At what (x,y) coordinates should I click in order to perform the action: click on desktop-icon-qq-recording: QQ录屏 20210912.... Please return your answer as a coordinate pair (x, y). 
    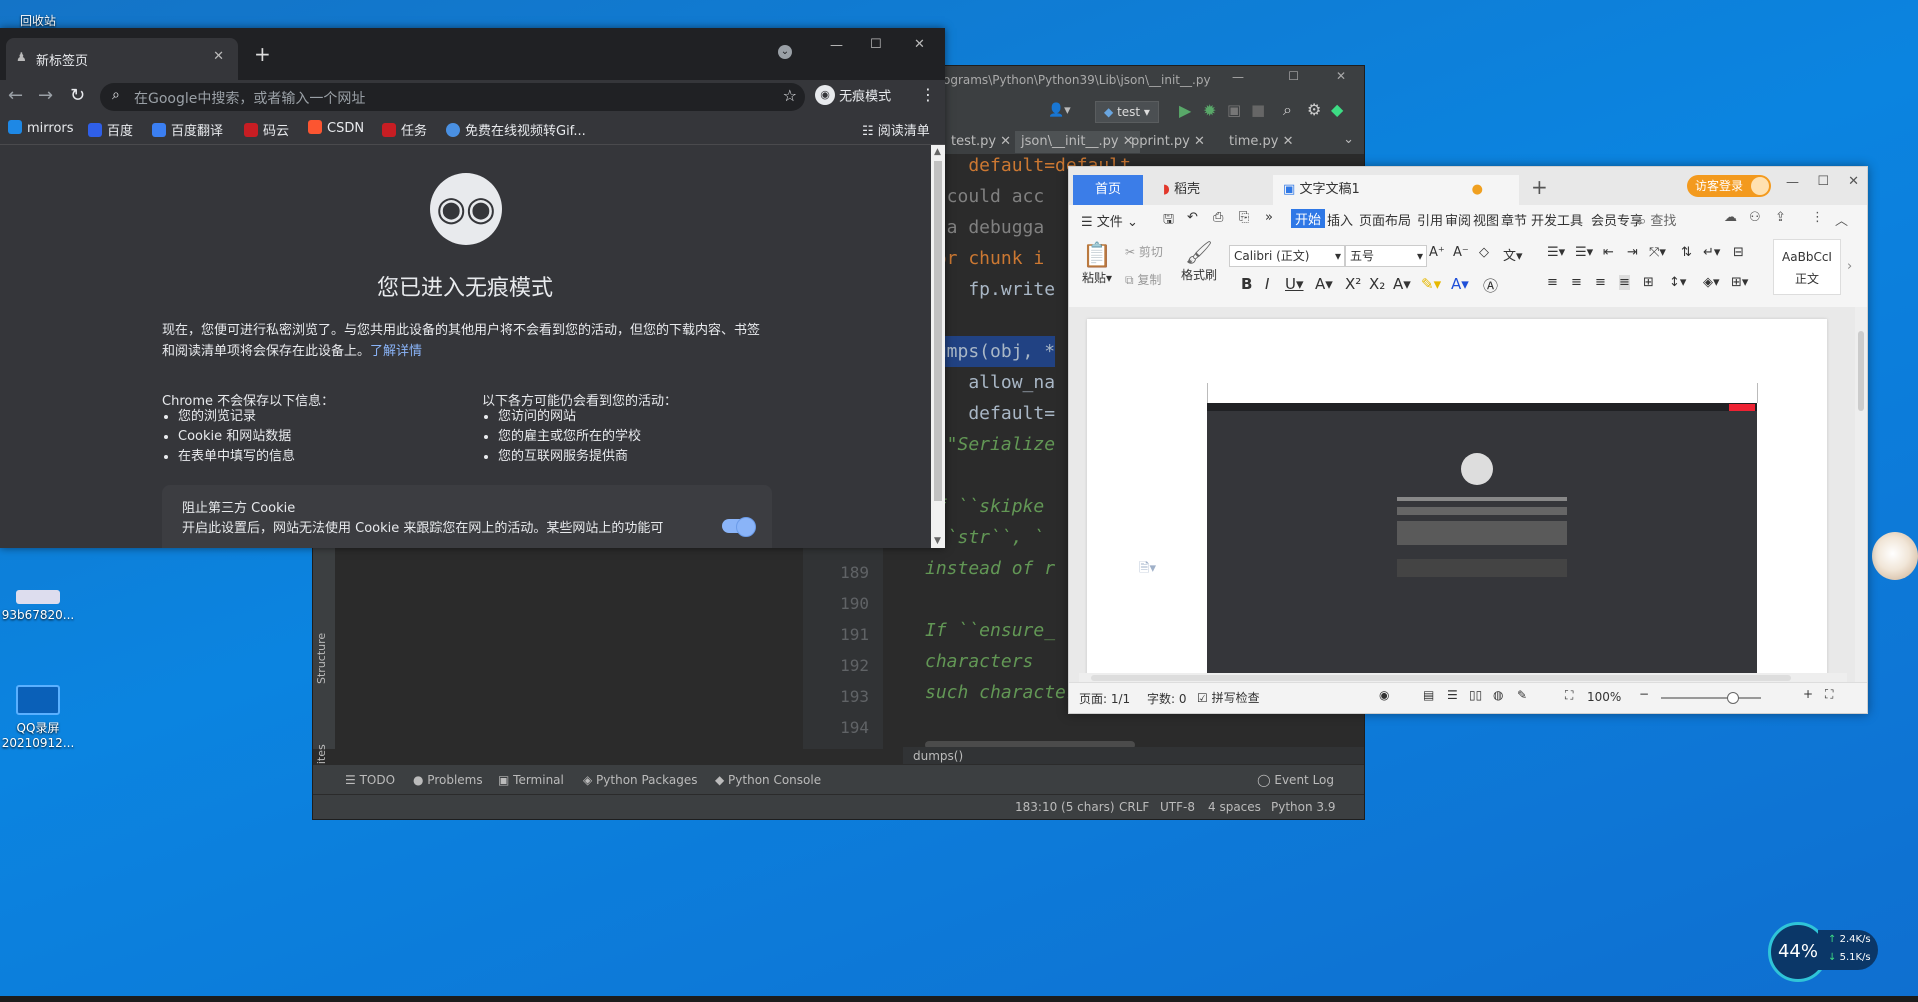
    Looking at the image, I should click on (38, 717).